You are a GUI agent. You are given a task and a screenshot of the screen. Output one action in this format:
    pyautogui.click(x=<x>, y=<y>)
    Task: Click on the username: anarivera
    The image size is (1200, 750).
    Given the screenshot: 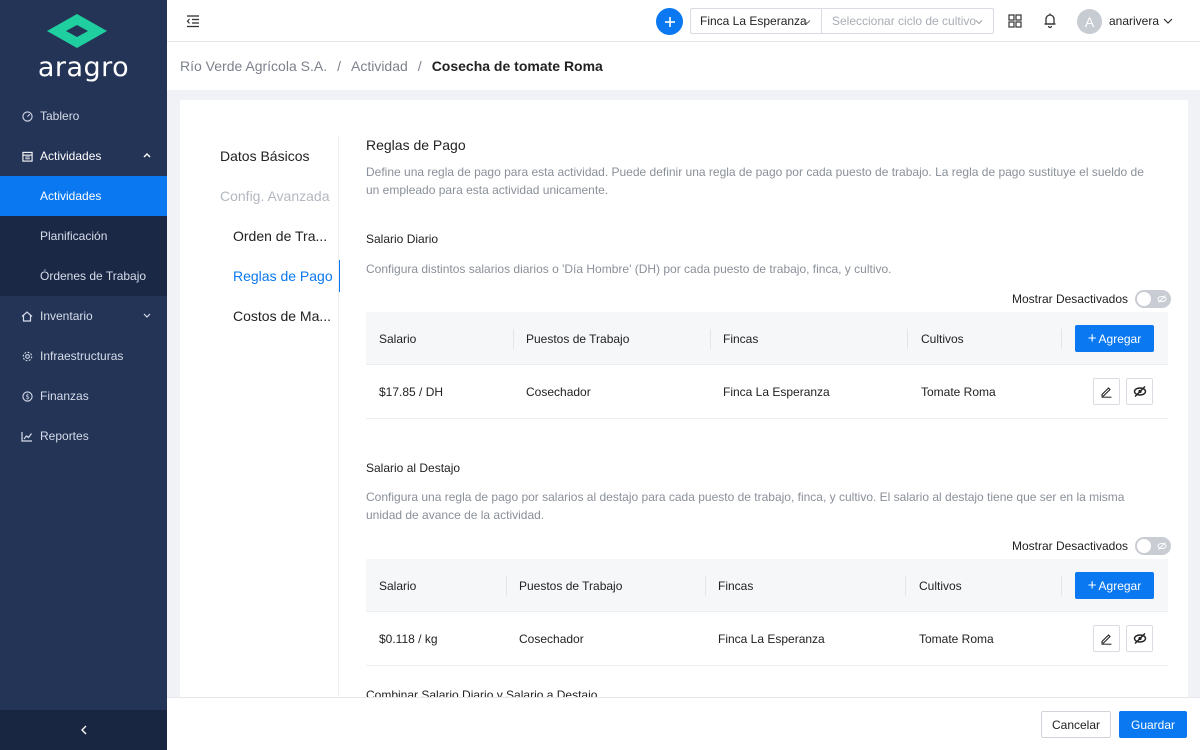 What is the action you would take?
    pyautogui.click(x=1134, y=21)
    